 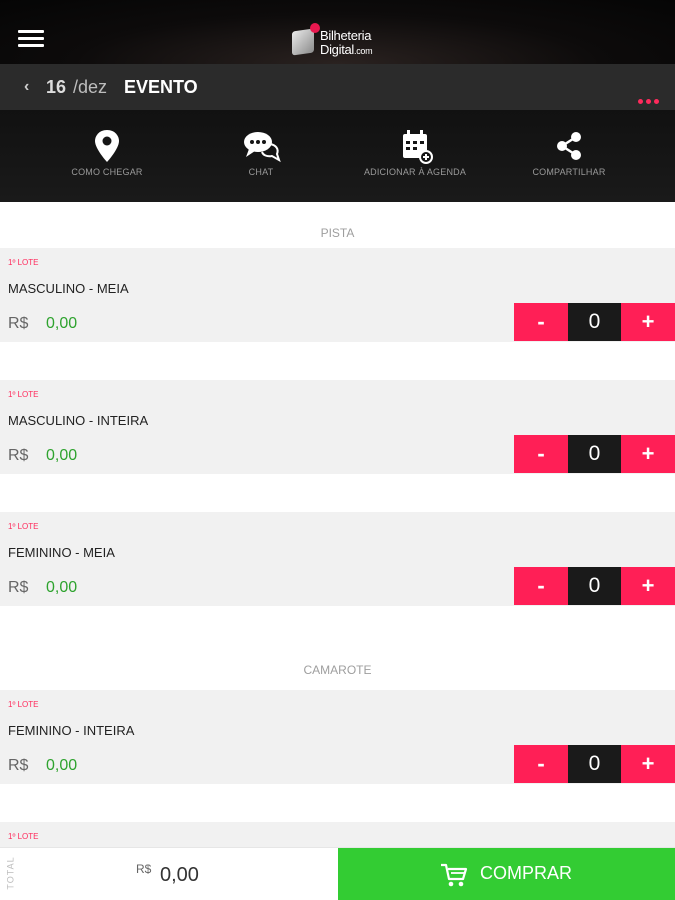 I want to click on action-adicionar-agenda: ADICIONAR À AGENDA, so click(x=415, y=156).